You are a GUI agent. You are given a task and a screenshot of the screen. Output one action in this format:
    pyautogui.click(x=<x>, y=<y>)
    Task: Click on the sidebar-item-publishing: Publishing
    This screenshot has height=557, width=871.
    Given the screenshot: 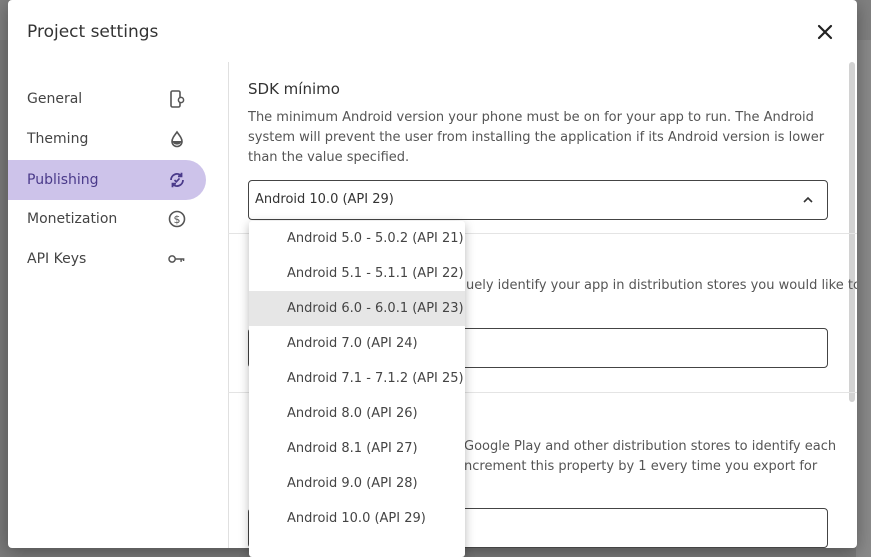 What is the action you would take?
    pyautogui.click(x=107, y=180)
    